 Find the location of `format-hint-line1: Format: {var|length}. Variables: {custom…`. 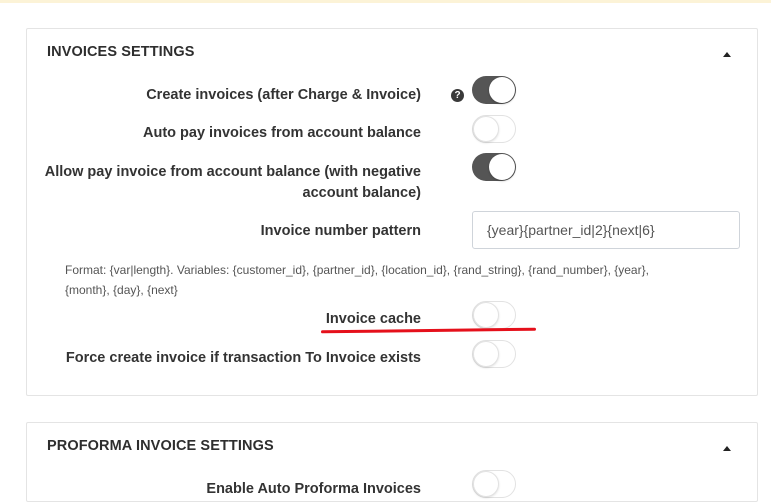

format-hint-line1: Format: {var|length}. Variables: {custom… is located at coordinates (357, 270).